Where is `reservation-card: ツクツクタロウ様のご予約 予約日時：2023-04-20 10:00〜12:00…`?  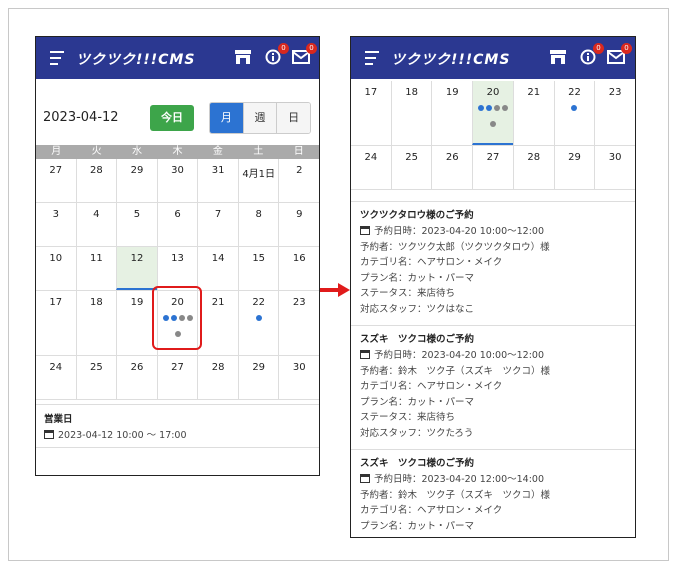
reservation-card: ツクツクタロウ様のご予約 予約日時：2023-04-20 10:00〜12:00… is located at coordinates (497, 262).